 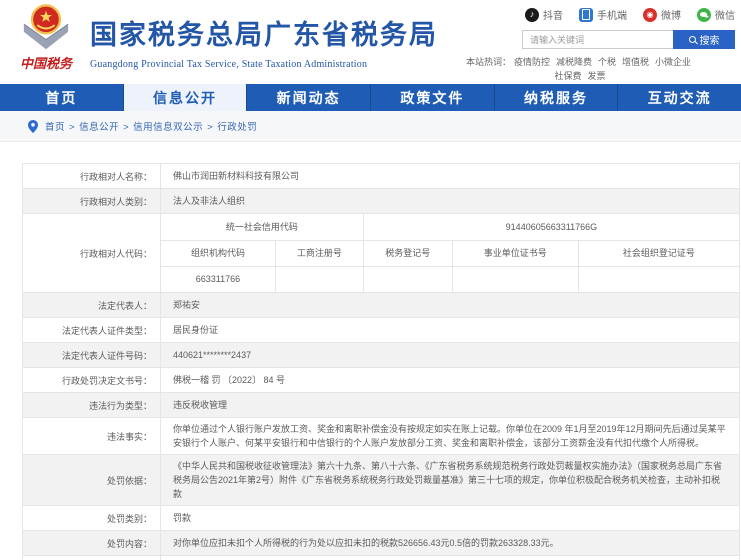 I want to click on breadcrumb-item: 信息公开, so click(x=99, y=127).